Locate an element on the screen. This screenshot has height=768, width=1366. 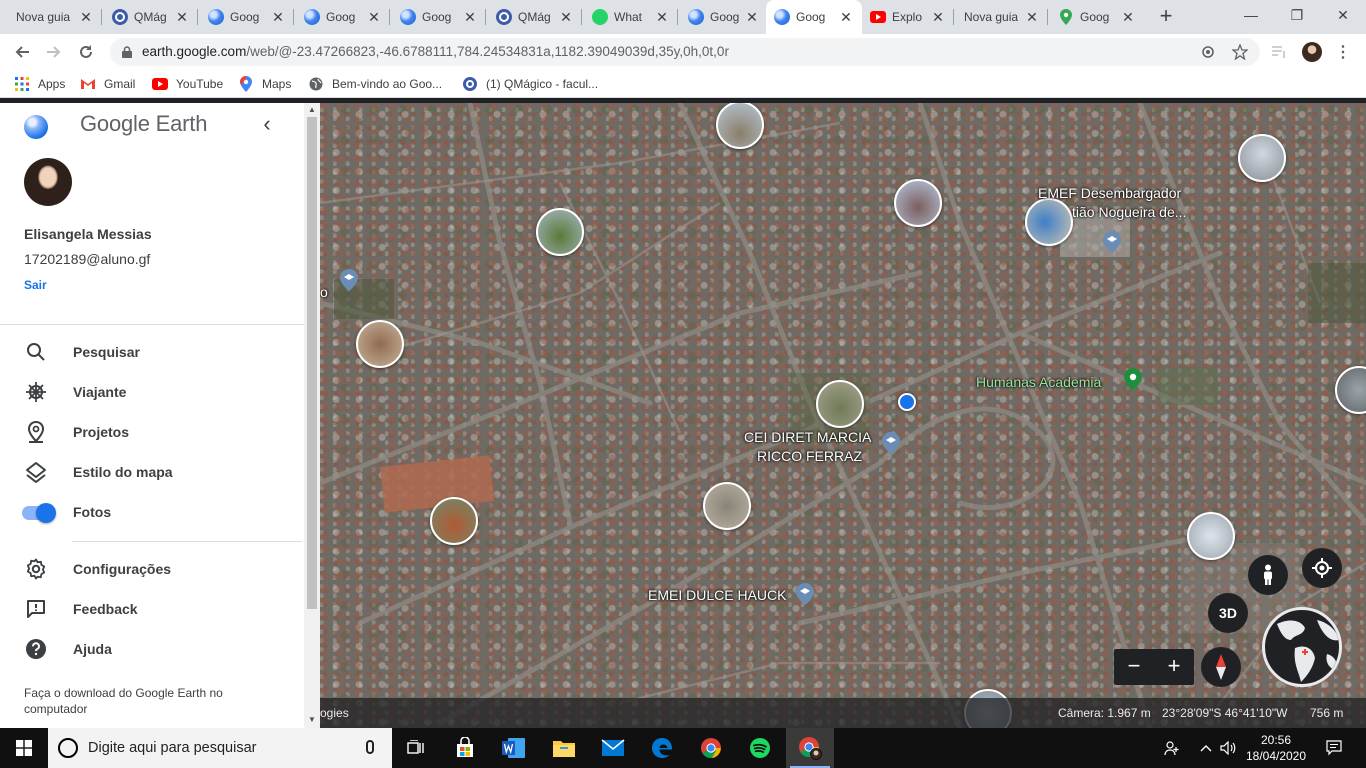
place-pin-icon is located at coordinates (1133, 379).